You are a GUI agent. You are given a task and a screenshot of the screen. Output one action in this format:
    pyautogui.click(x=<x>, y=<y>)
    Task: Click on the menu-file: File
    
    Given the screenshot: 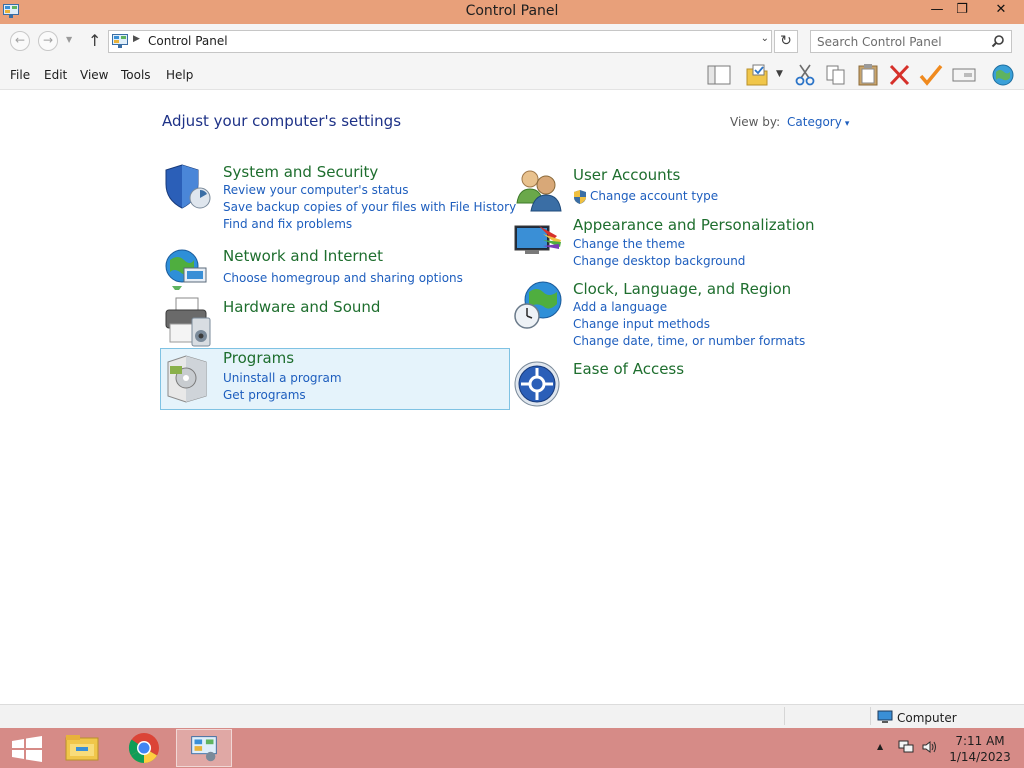 What is the action you would take?
    pyautogui.click(x=20, y=75)
    